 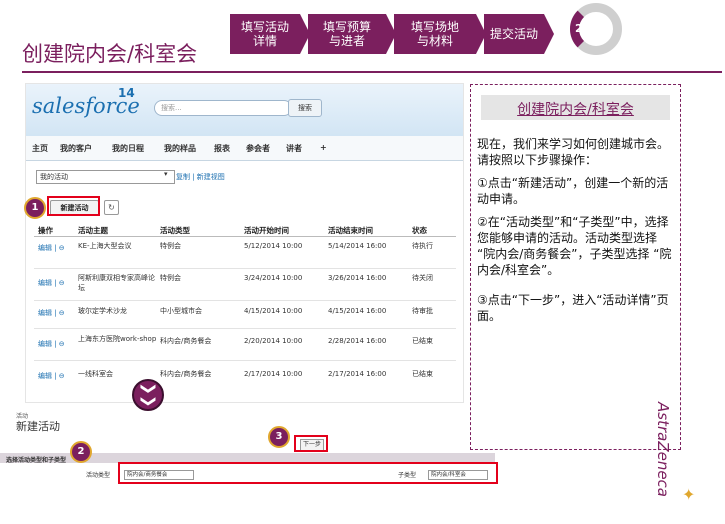 I want to click on row-start: 4/15/2014 10:00, so click(x=273, y=311).